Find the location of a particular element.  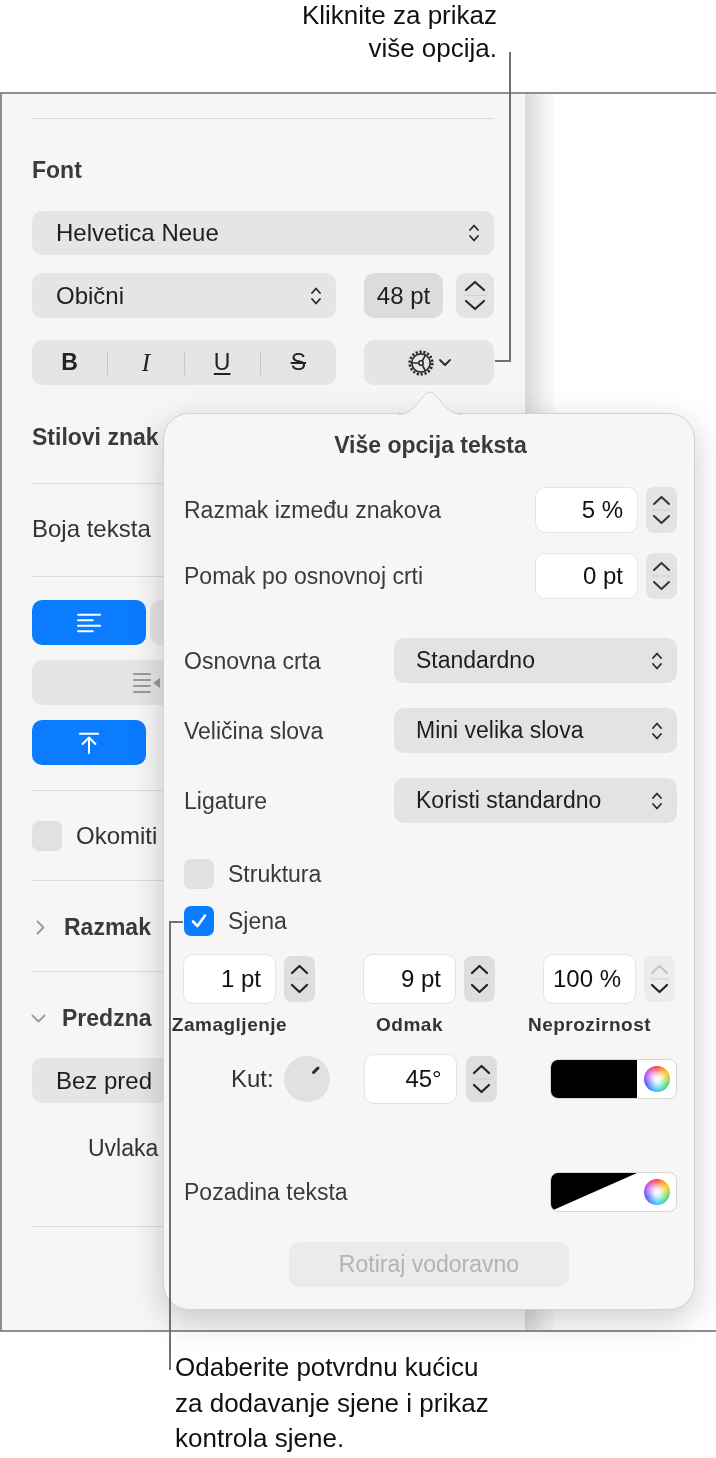

dropdown-popup: Mini velika slova is located at coordinates (535, 730).